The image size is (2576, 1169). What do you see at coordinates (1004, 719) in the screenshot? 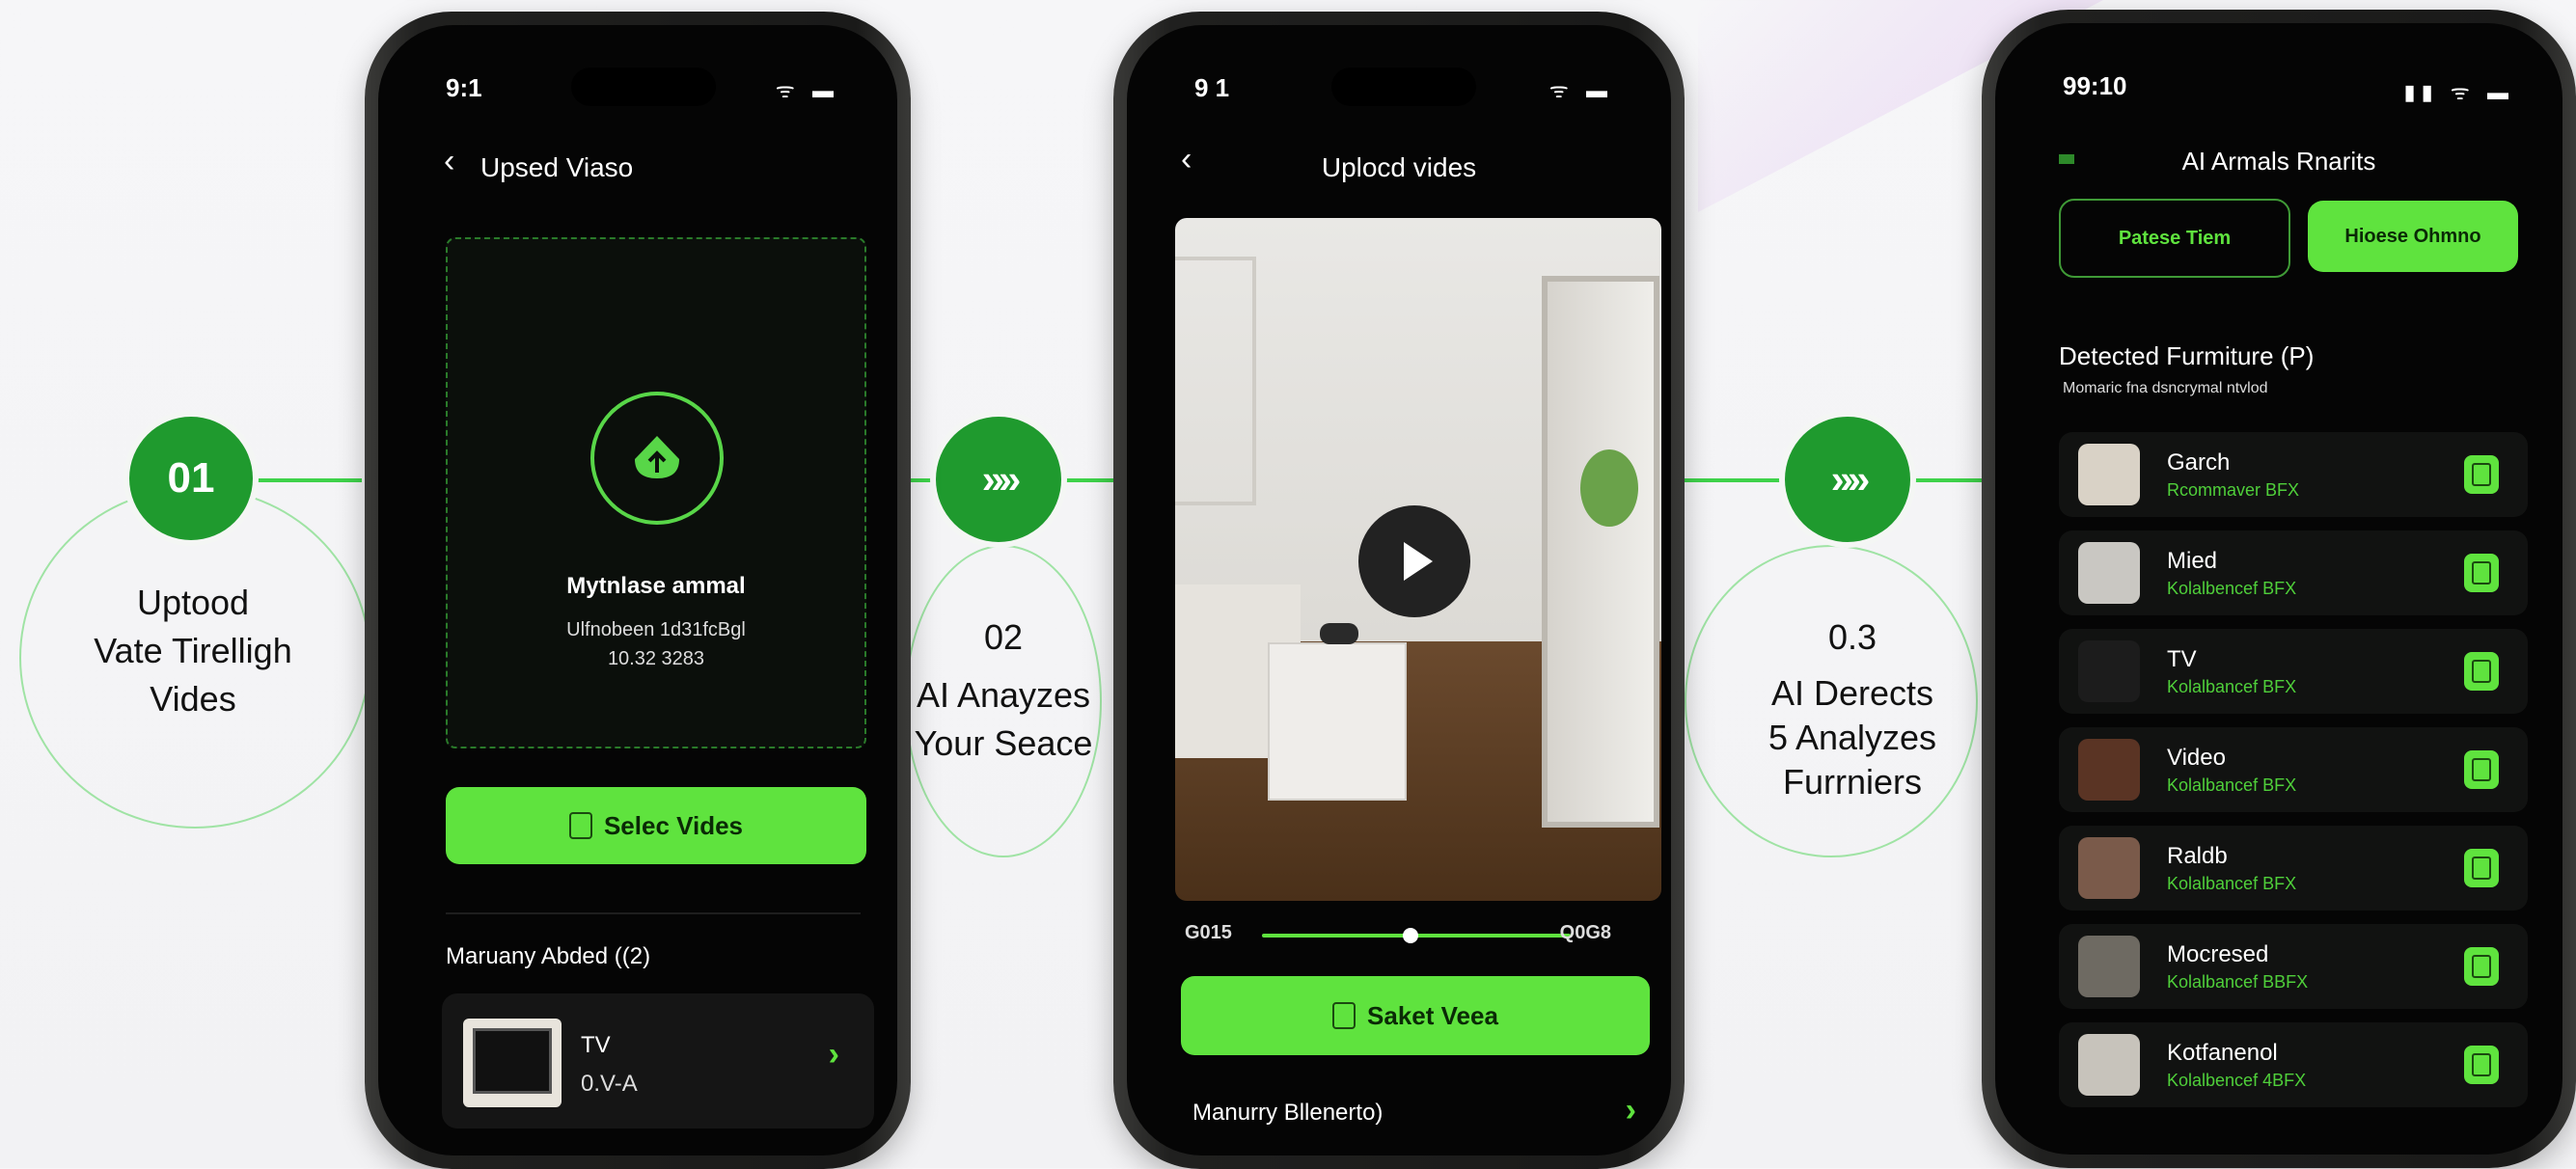
I see `step-2-text: AI Anayzes Your Seace` at bounding box center [1004, 719].